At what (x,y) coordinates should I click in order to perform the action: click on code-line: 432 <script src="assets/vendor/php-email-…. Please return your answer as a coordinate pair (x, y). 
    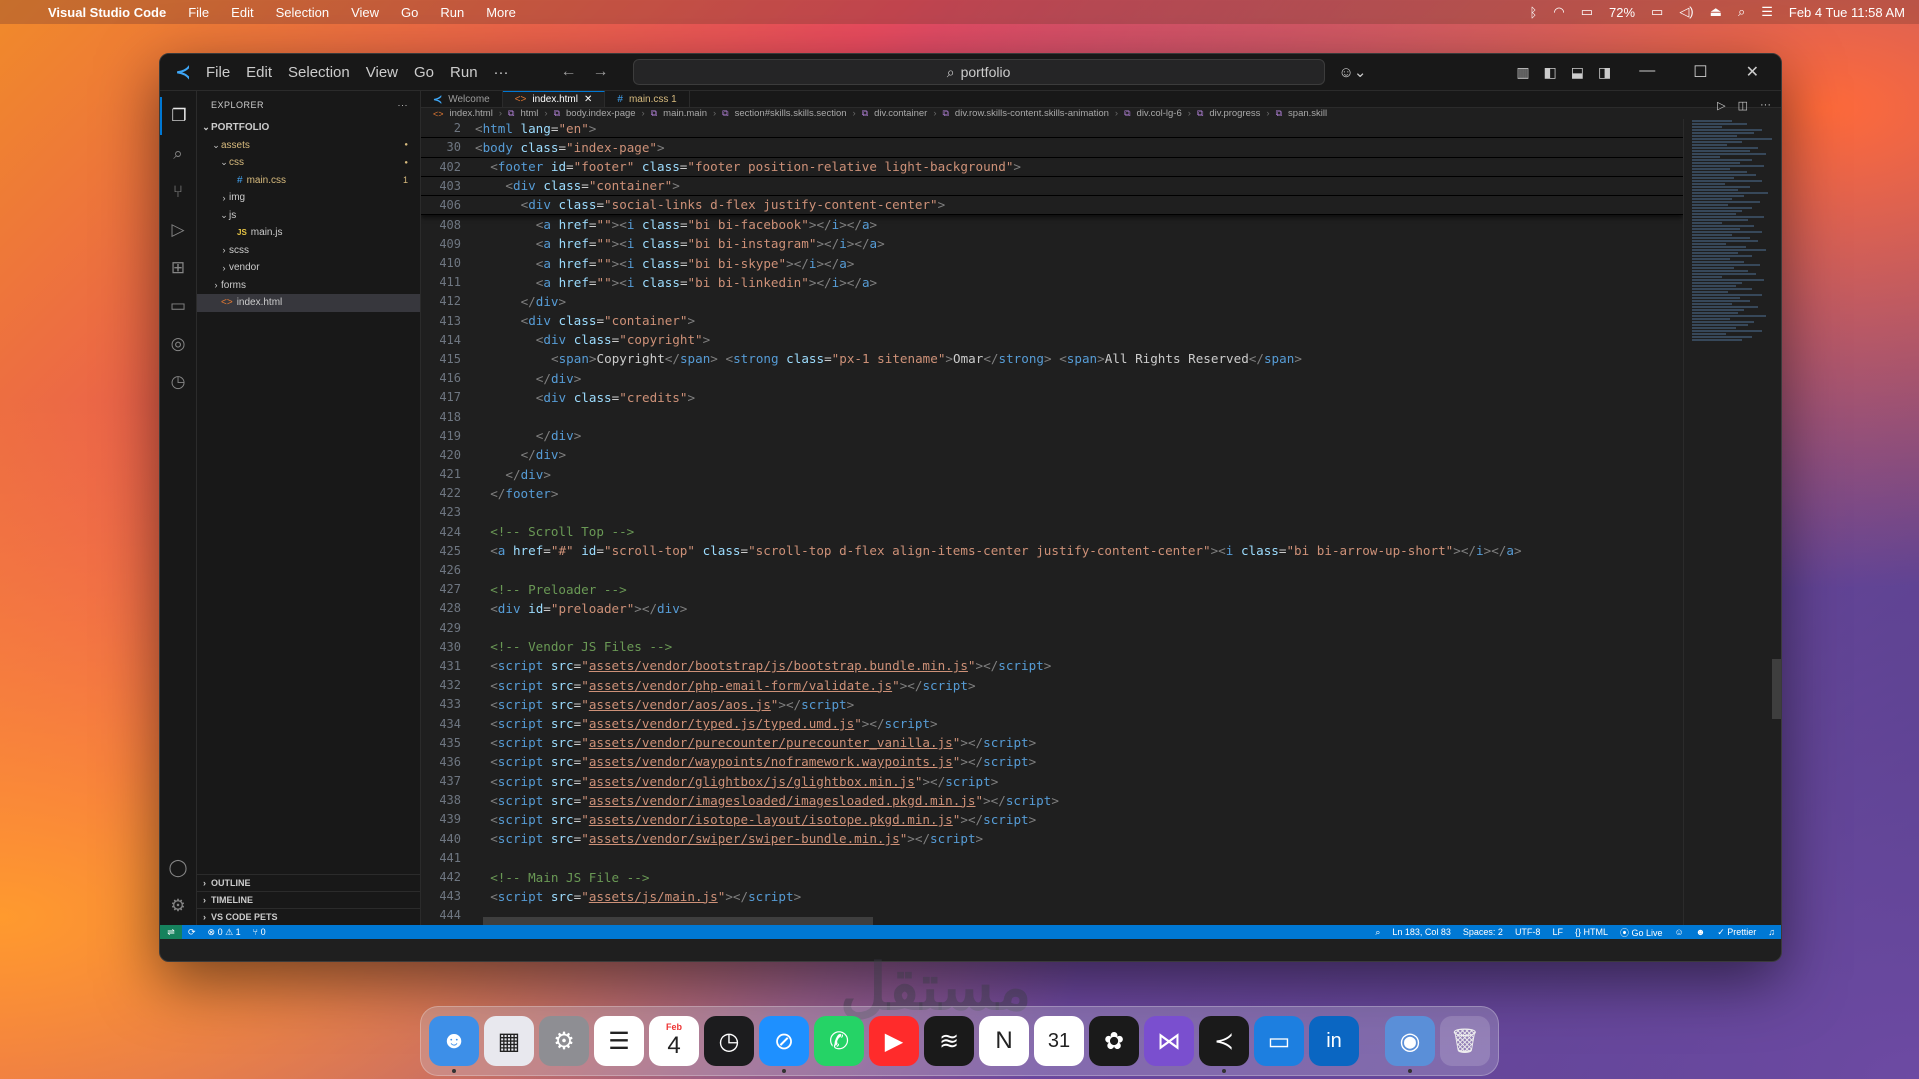
    Looking at the image, I should click on (1052, 685).